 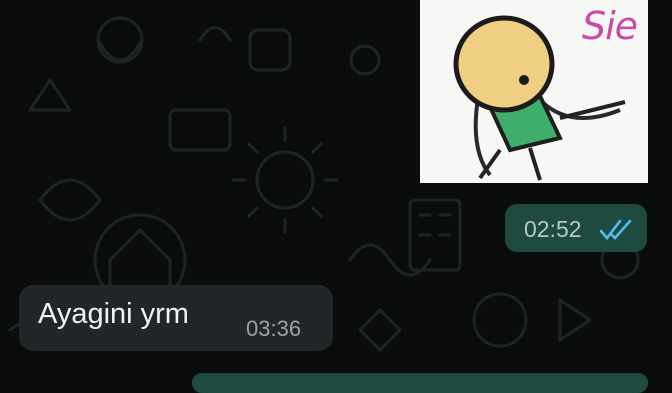 I want to click on outgoing-status-bubble: 02:52, so click(x=576, y=228).